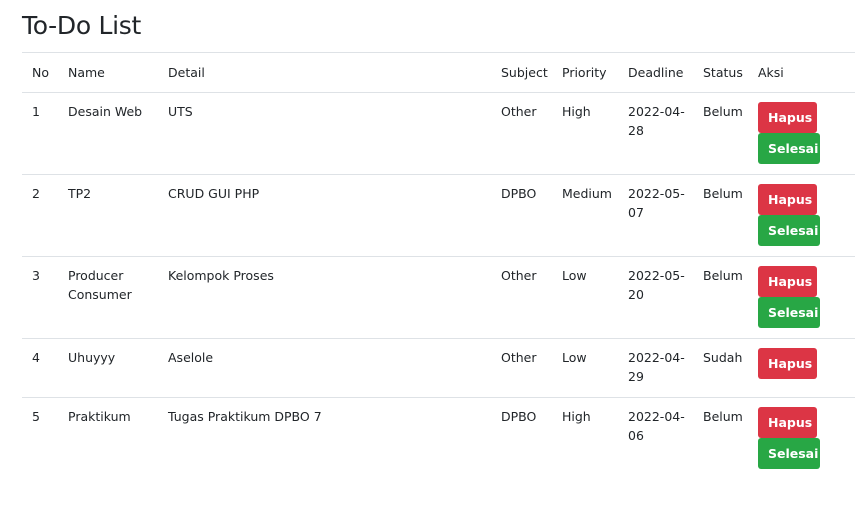  Describe the element at coordinates (81, 25) in the screenshot. I see `page-title: To-Do List` at that location.